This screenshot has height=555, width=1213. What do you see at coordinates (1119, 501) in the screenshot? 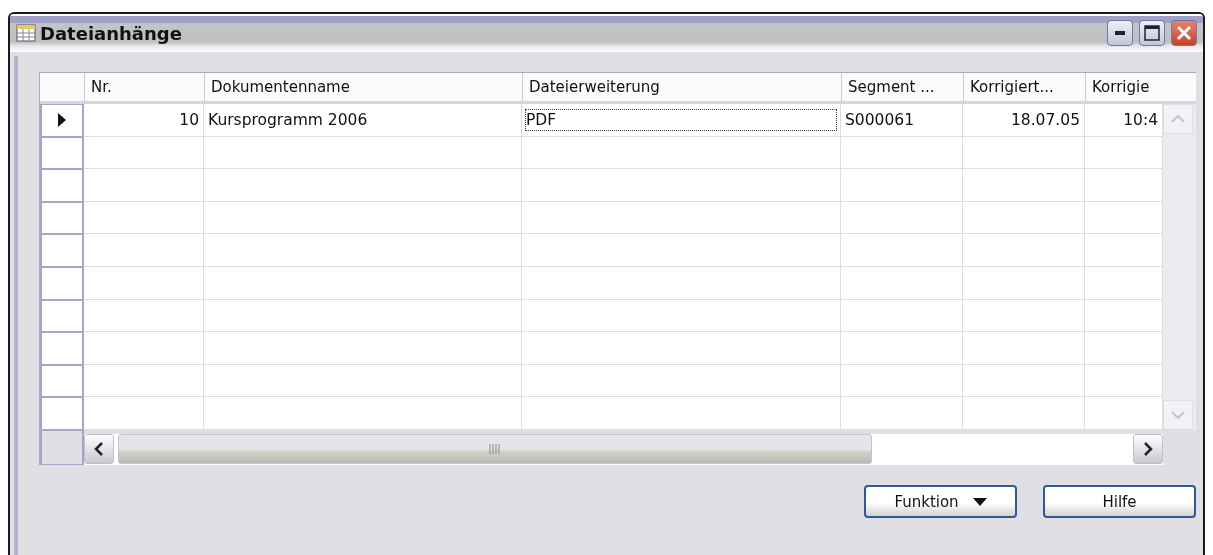
I see `help-button: Hilfe` at bounding box center [1119, 501].